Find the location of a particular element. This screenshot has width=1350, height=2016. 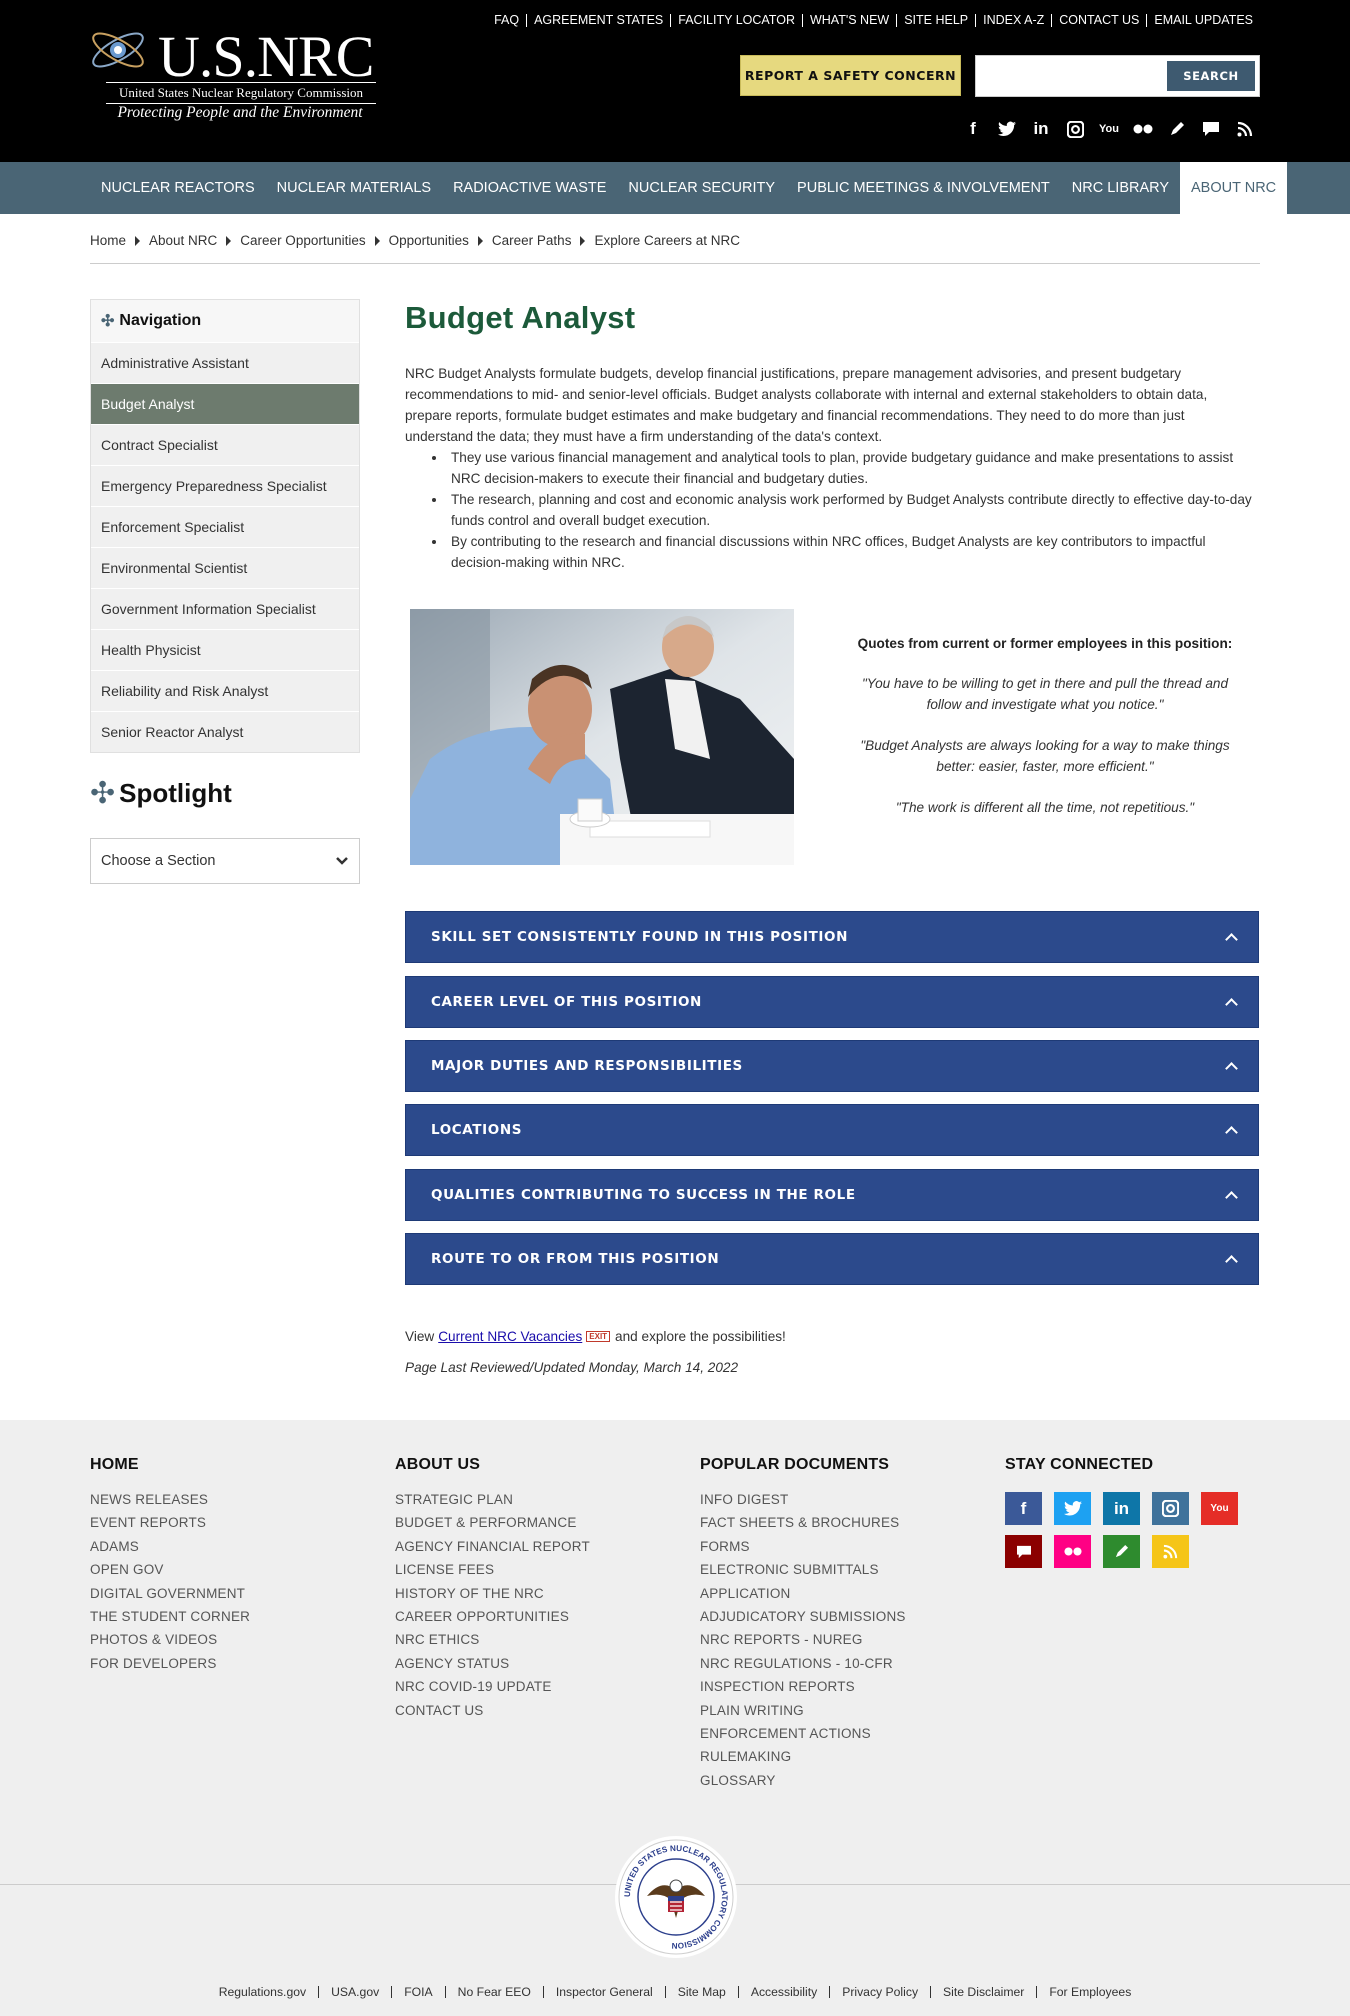

footer-bottom-link: Regulations.gov is located at coordinates (262, 1992).